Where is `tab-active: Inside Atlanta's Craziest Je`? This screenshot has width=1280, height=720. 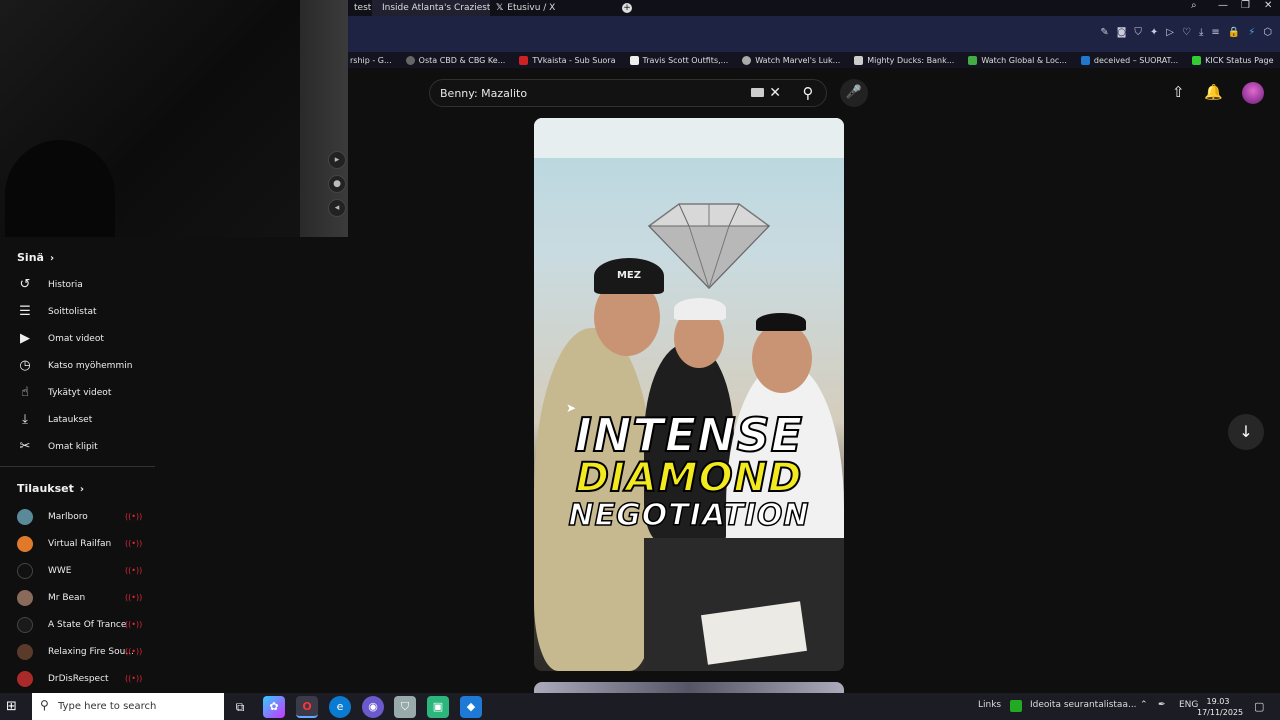
tab-active: Inside Atlanta's Craziest Je is located at coordinates (431, 8).